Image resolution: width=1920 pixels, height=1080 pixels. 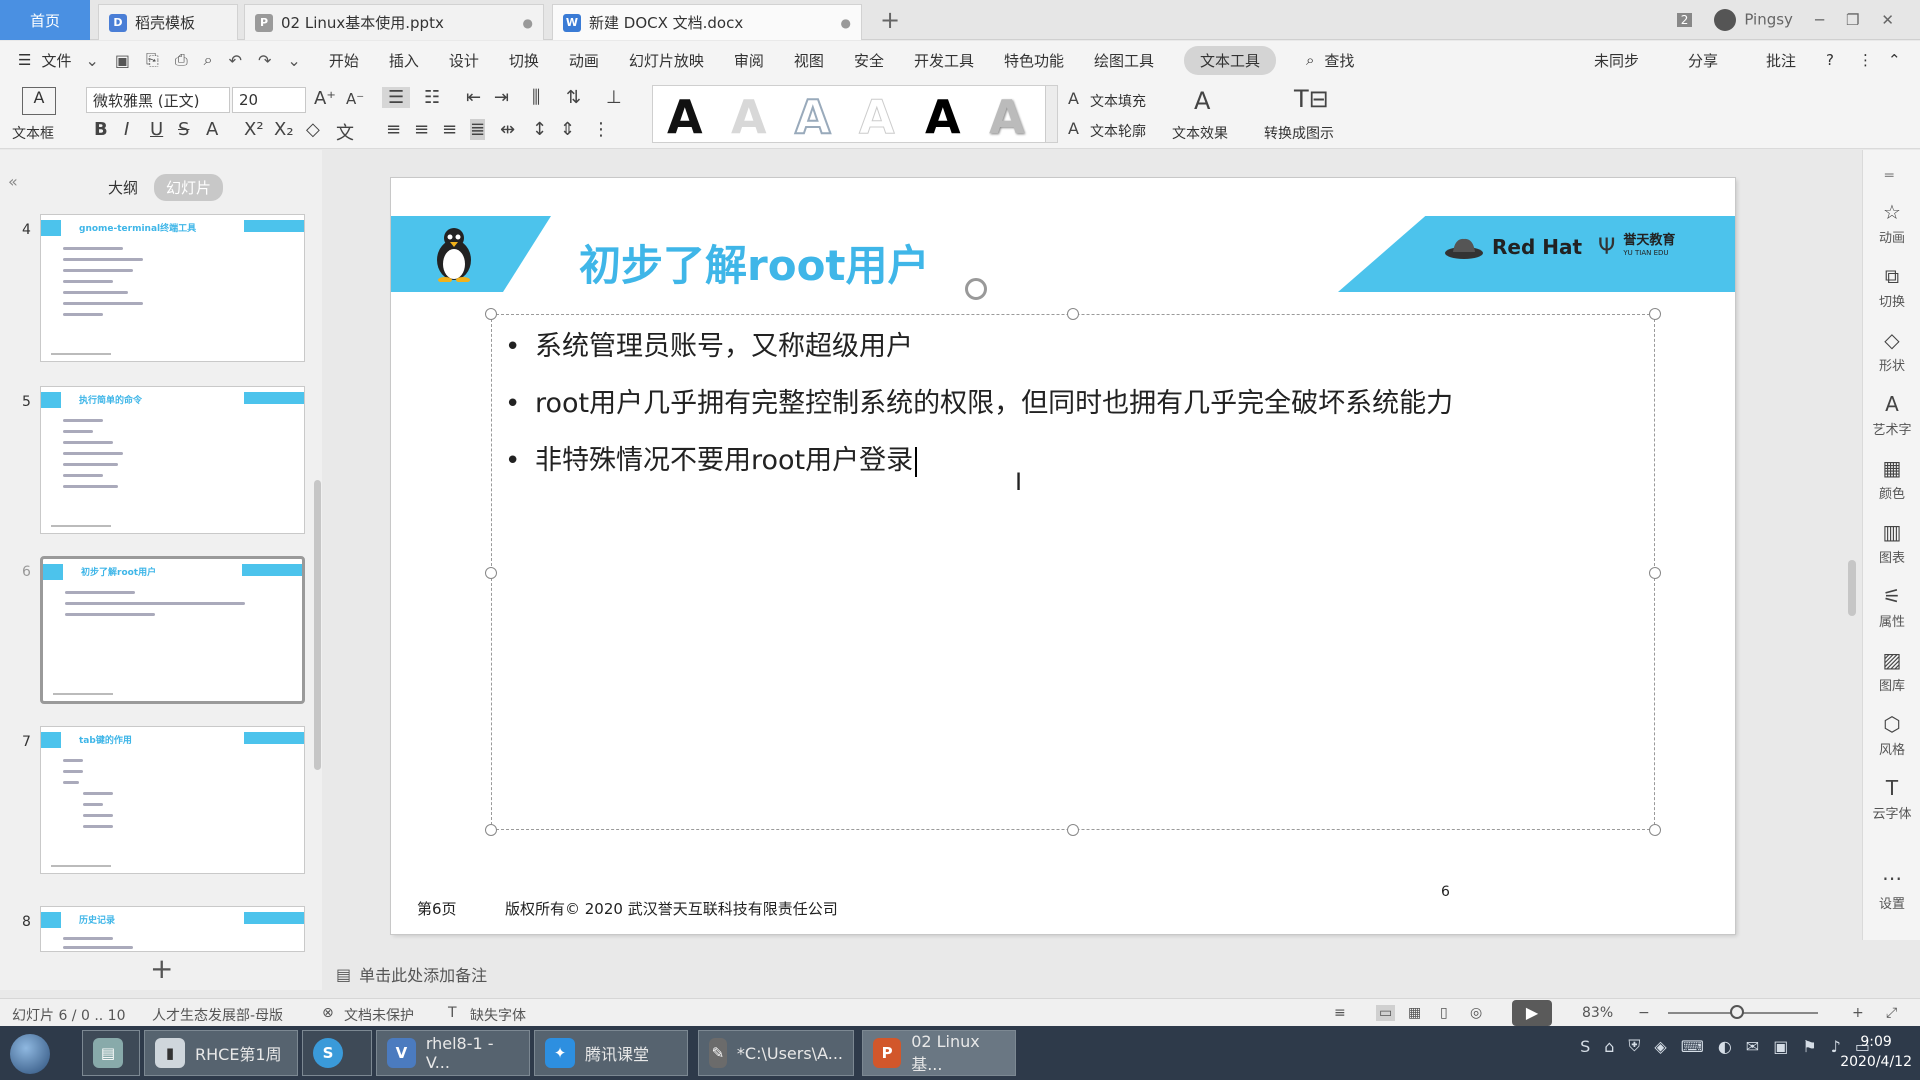 I want to click on slide-thumbnail: gnome-terminal终端工具, so click(x=172, y=288).